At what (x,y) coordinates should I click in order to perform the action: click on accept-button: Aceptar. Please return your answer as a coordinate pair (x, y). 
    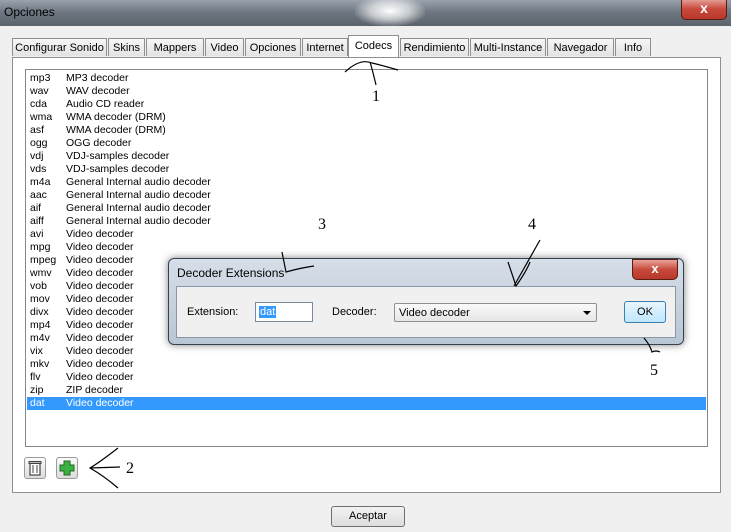
    Looking at the image, I should click on (368, 516).